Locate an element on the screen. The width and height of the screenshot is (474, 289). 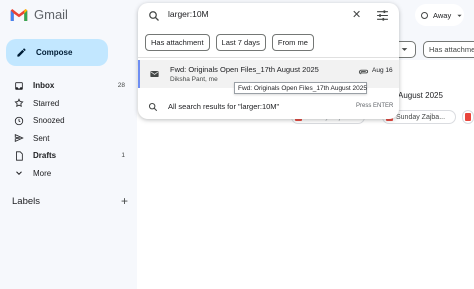
compose-button: Compose is located at coordinates (57, 52).